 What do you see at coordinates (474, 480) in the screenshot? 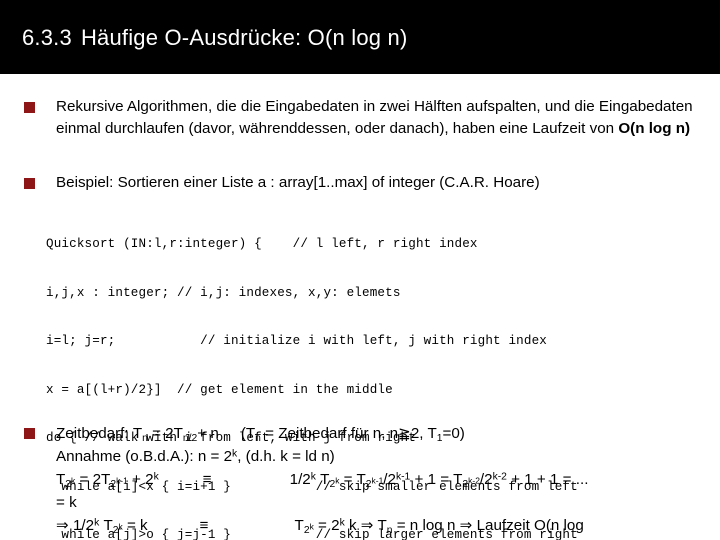
I see `eq1r-T3-sub-exp: k-2` at bounding box center [474, 480].